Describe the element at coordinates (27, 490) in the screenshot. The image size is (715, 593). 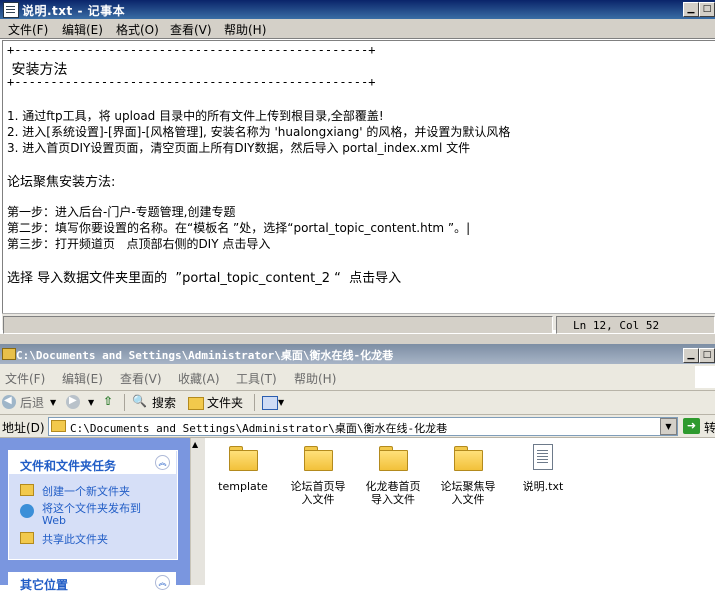
I see `new-folder-icon` at that location.